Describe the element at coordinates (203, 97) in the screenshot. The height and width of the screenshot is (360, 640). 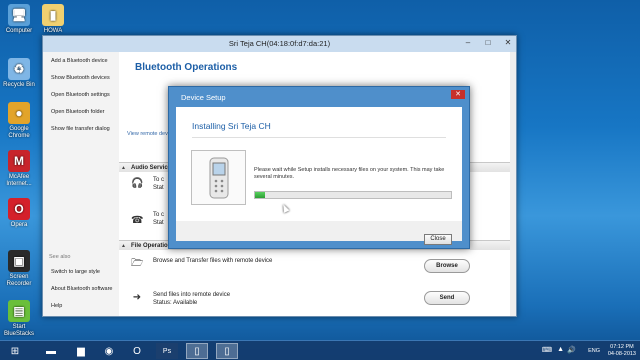
I see `dialog-title: Device Setup` at that location.